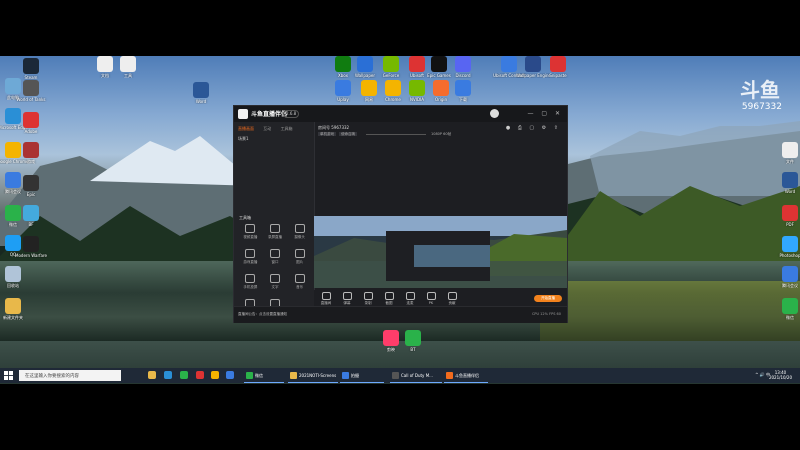  What do you see at coordinates (264, 376) in the screenshot?
I see `taskbar-task: 微信` at bounding box center [264, 376].